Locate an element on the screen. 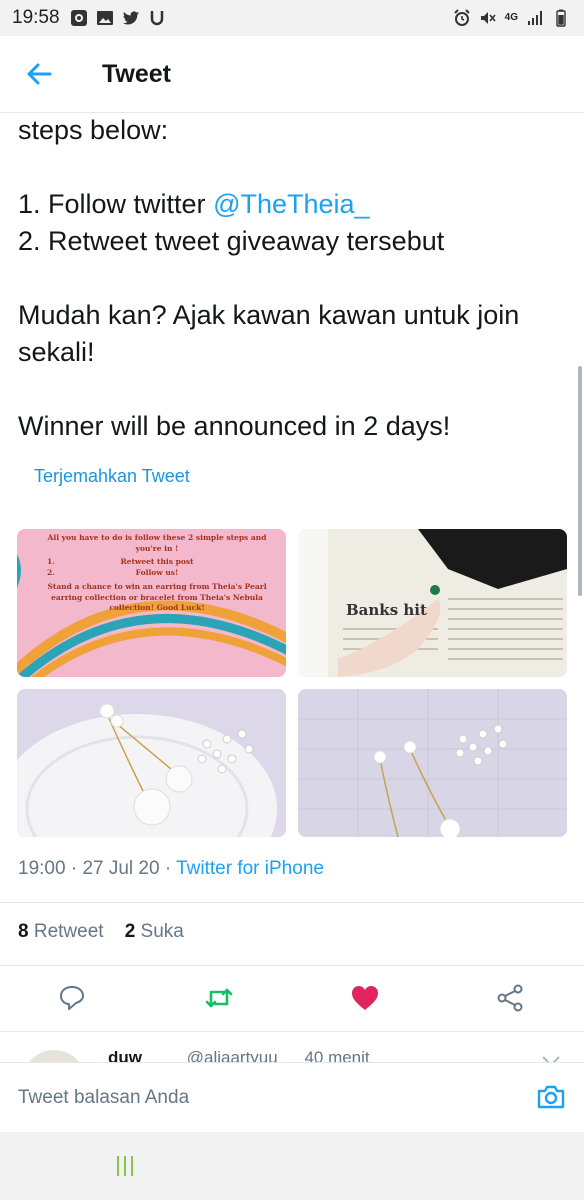 Image resolution: width=584 pixels, height=1200 pixels. screen-record-icon is located at coordinates (78, 18).